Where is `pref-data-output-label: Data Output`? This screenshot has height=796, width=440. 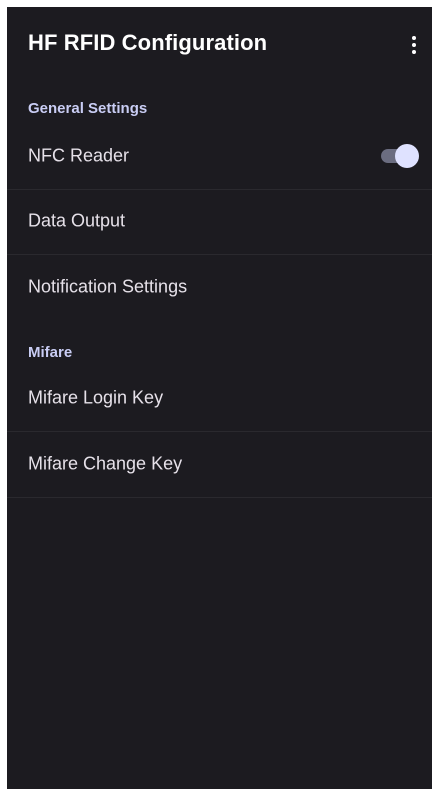 pref-data-output-label: Data Output is located at coordinates (77, 220).